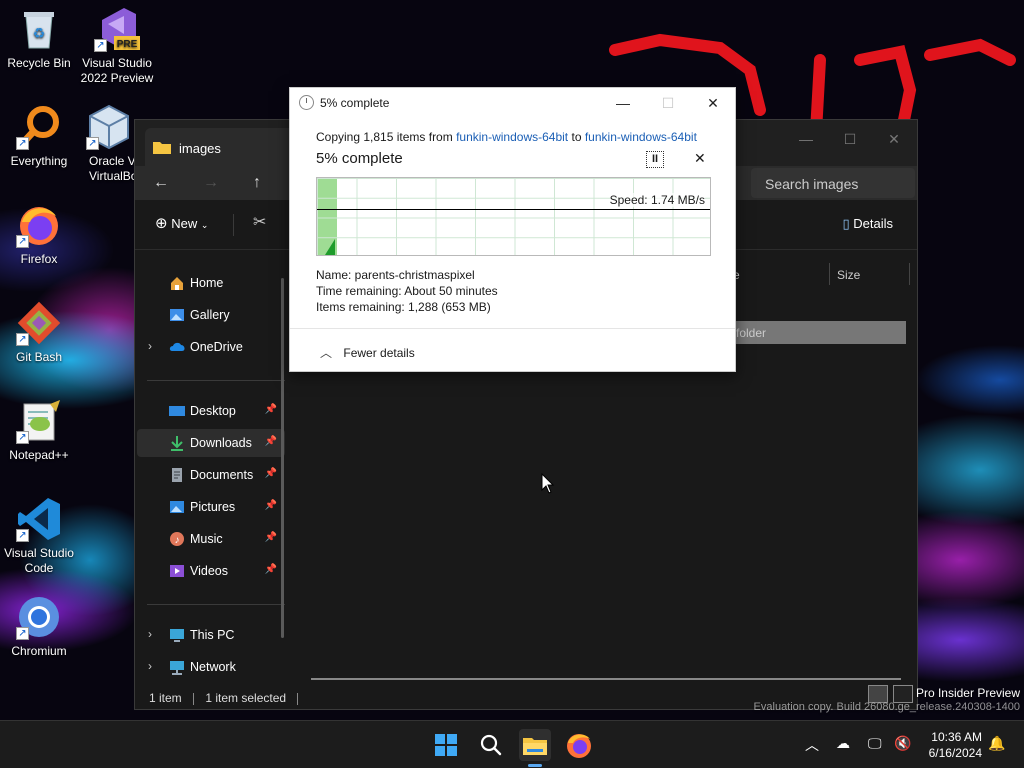 The width and height of the screenshot is (1024, 768). Describe the element at coordinates (211, 539) in the screenshot. I see `sidebar-item-music: ♪ Music 📌` at that location.